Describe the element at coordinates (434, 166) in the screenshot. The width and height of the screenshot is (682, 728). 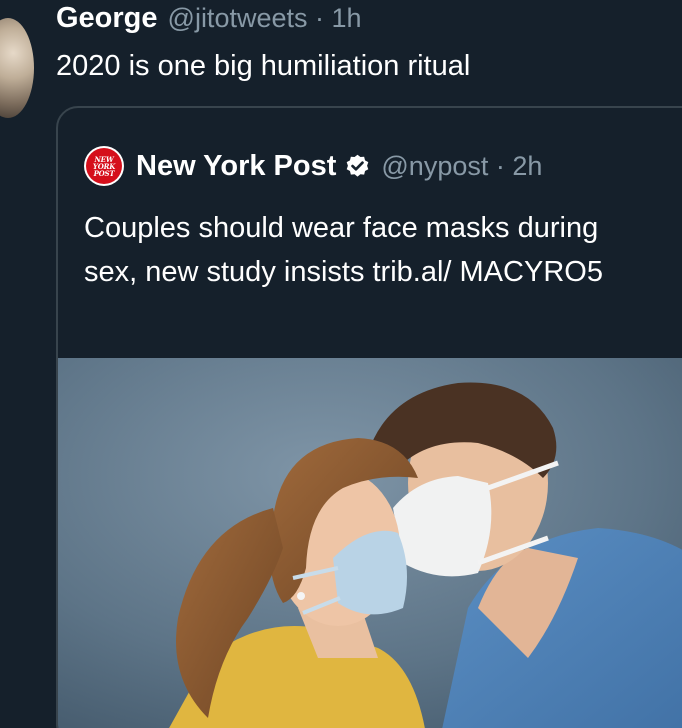
I see `quoted-handle: @nypost` at that location.